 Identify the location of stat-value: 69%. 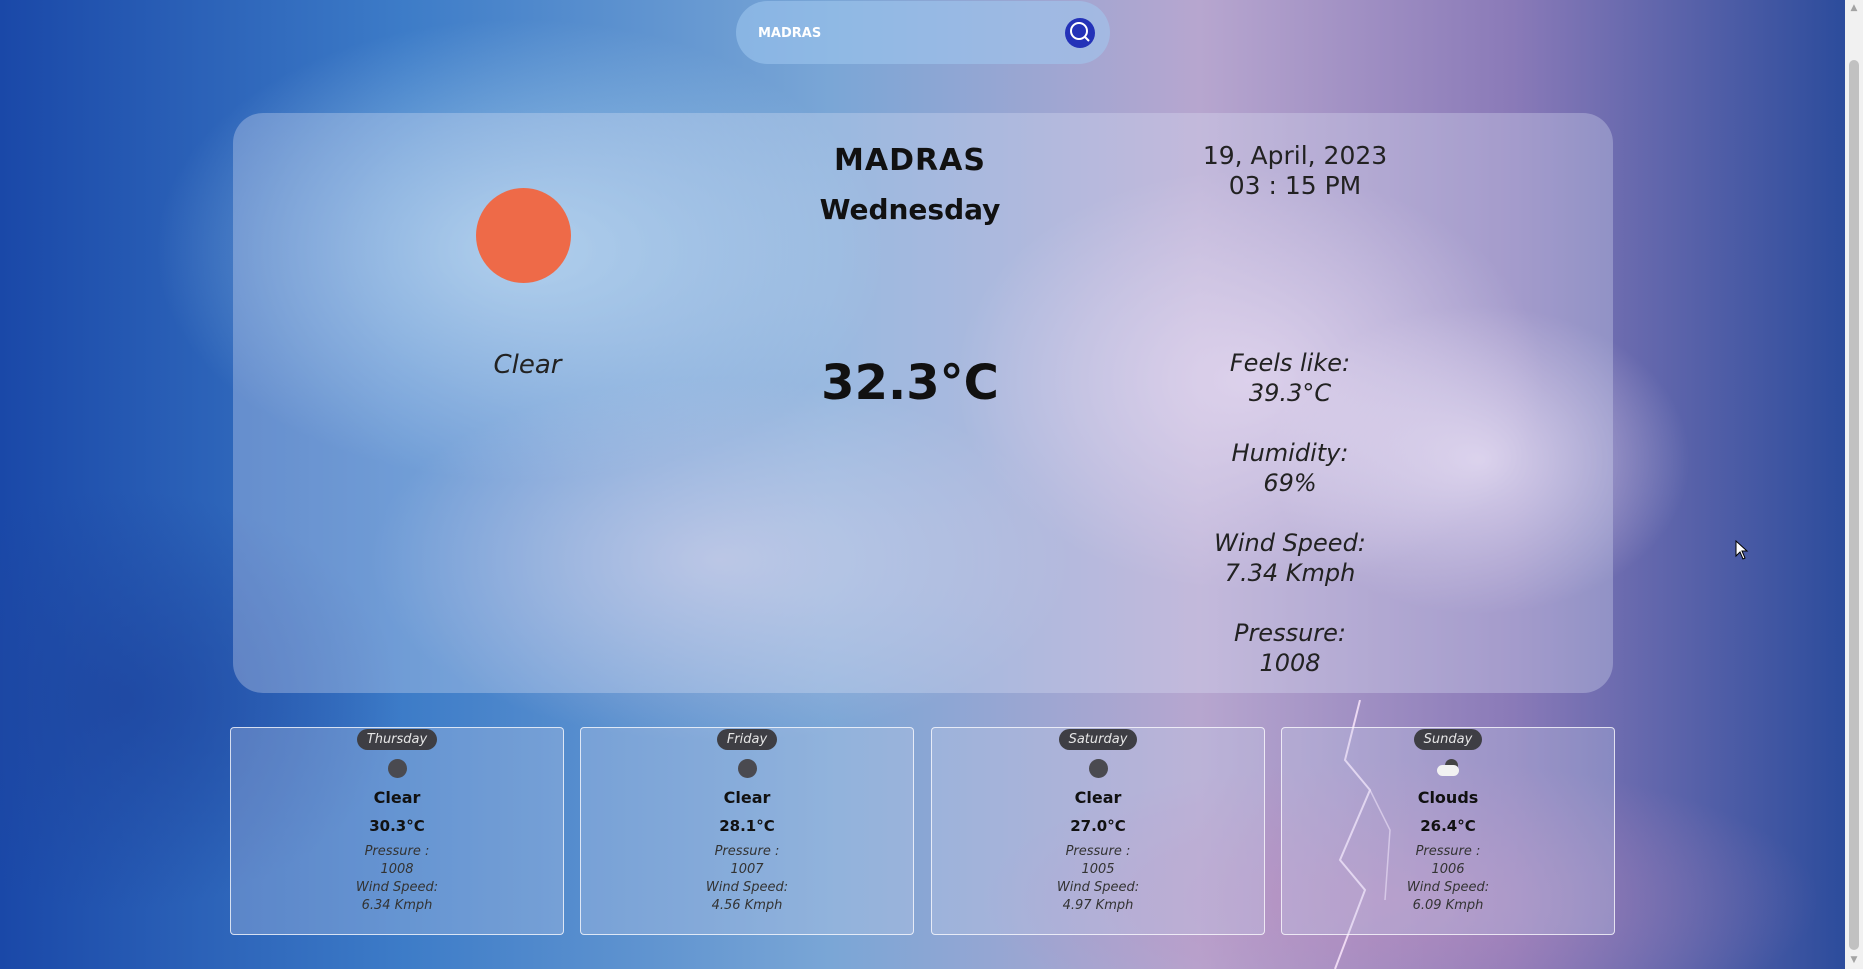
(1290, 483).